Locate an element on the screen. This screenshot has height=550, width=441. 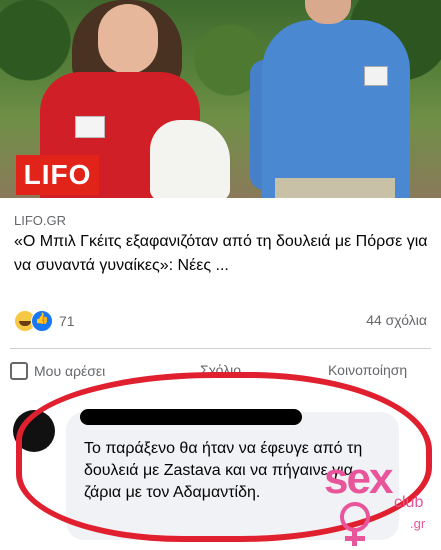
reactions-summary: 71 is located at coordinates (44, 321).